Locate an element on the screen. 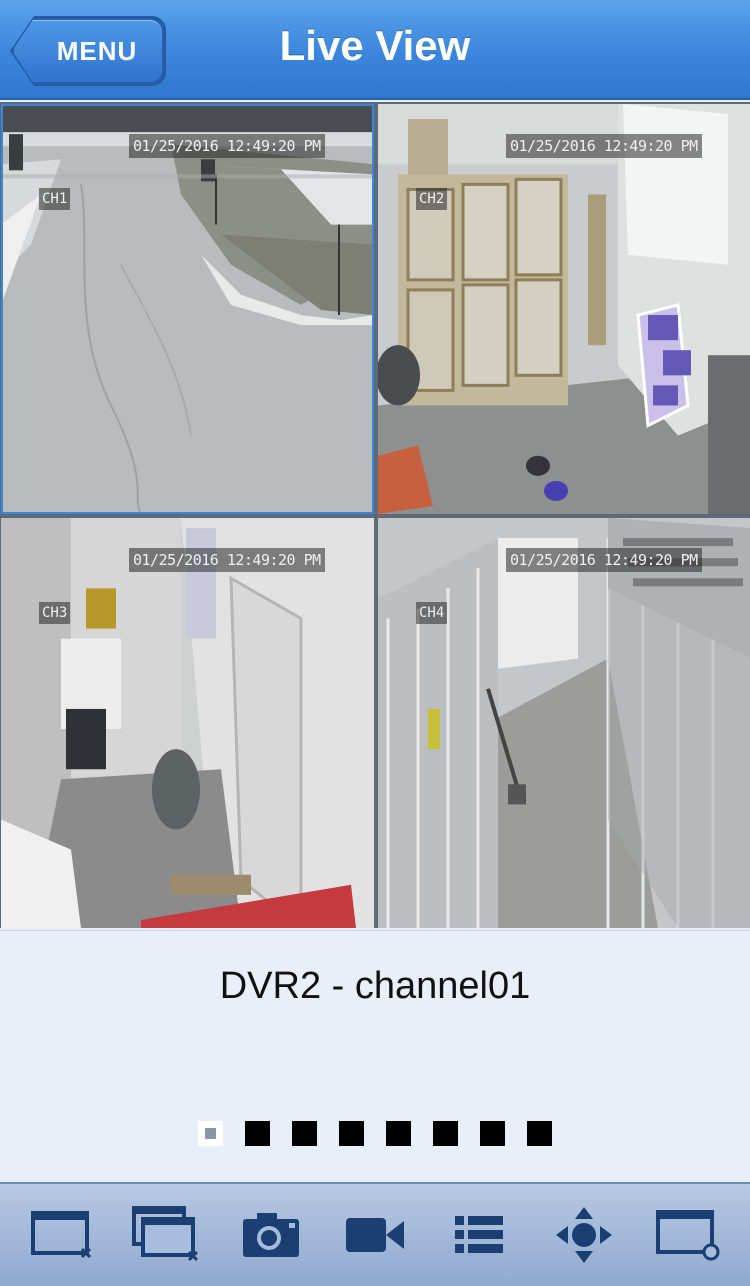  page-title: Live View is located at coordinates (375, 45).